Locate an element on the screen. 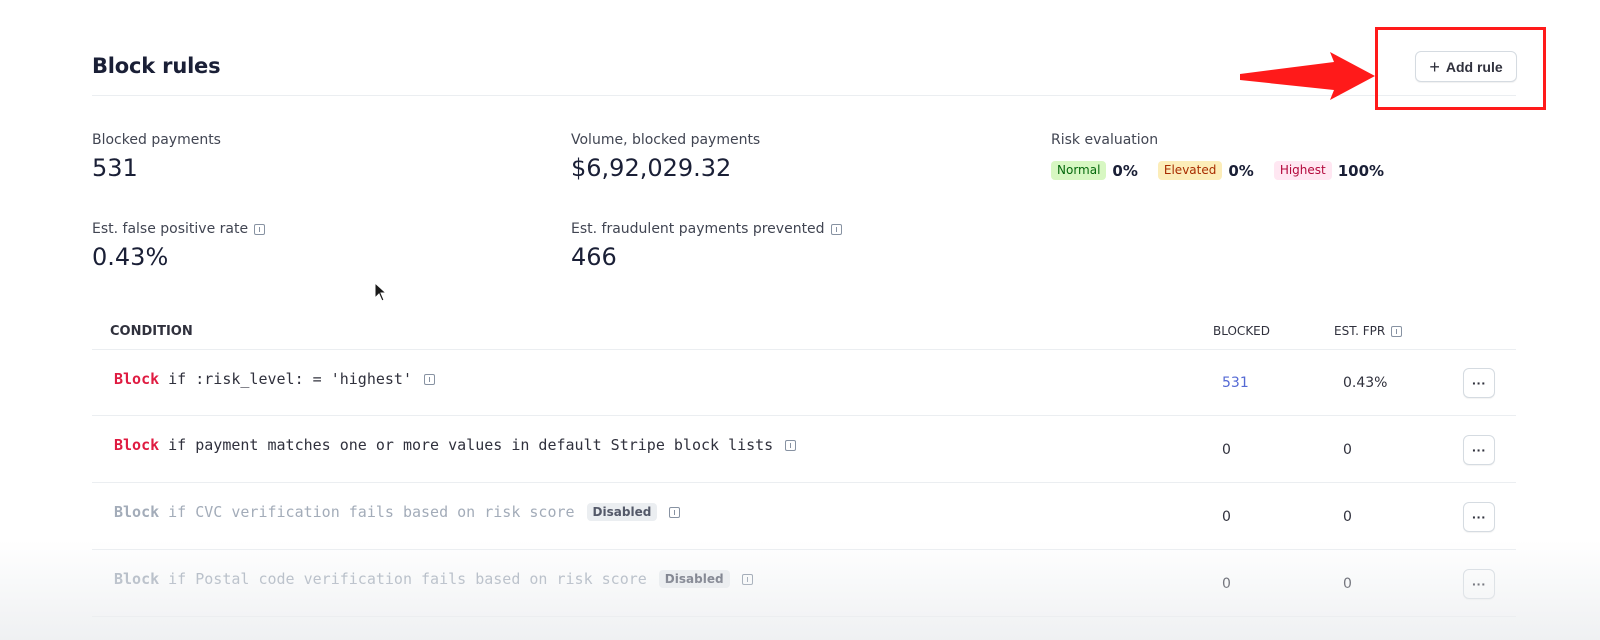 The image size is (1600, 640). risk-elevated-value: 0% is located at coordinates (1241, 170).